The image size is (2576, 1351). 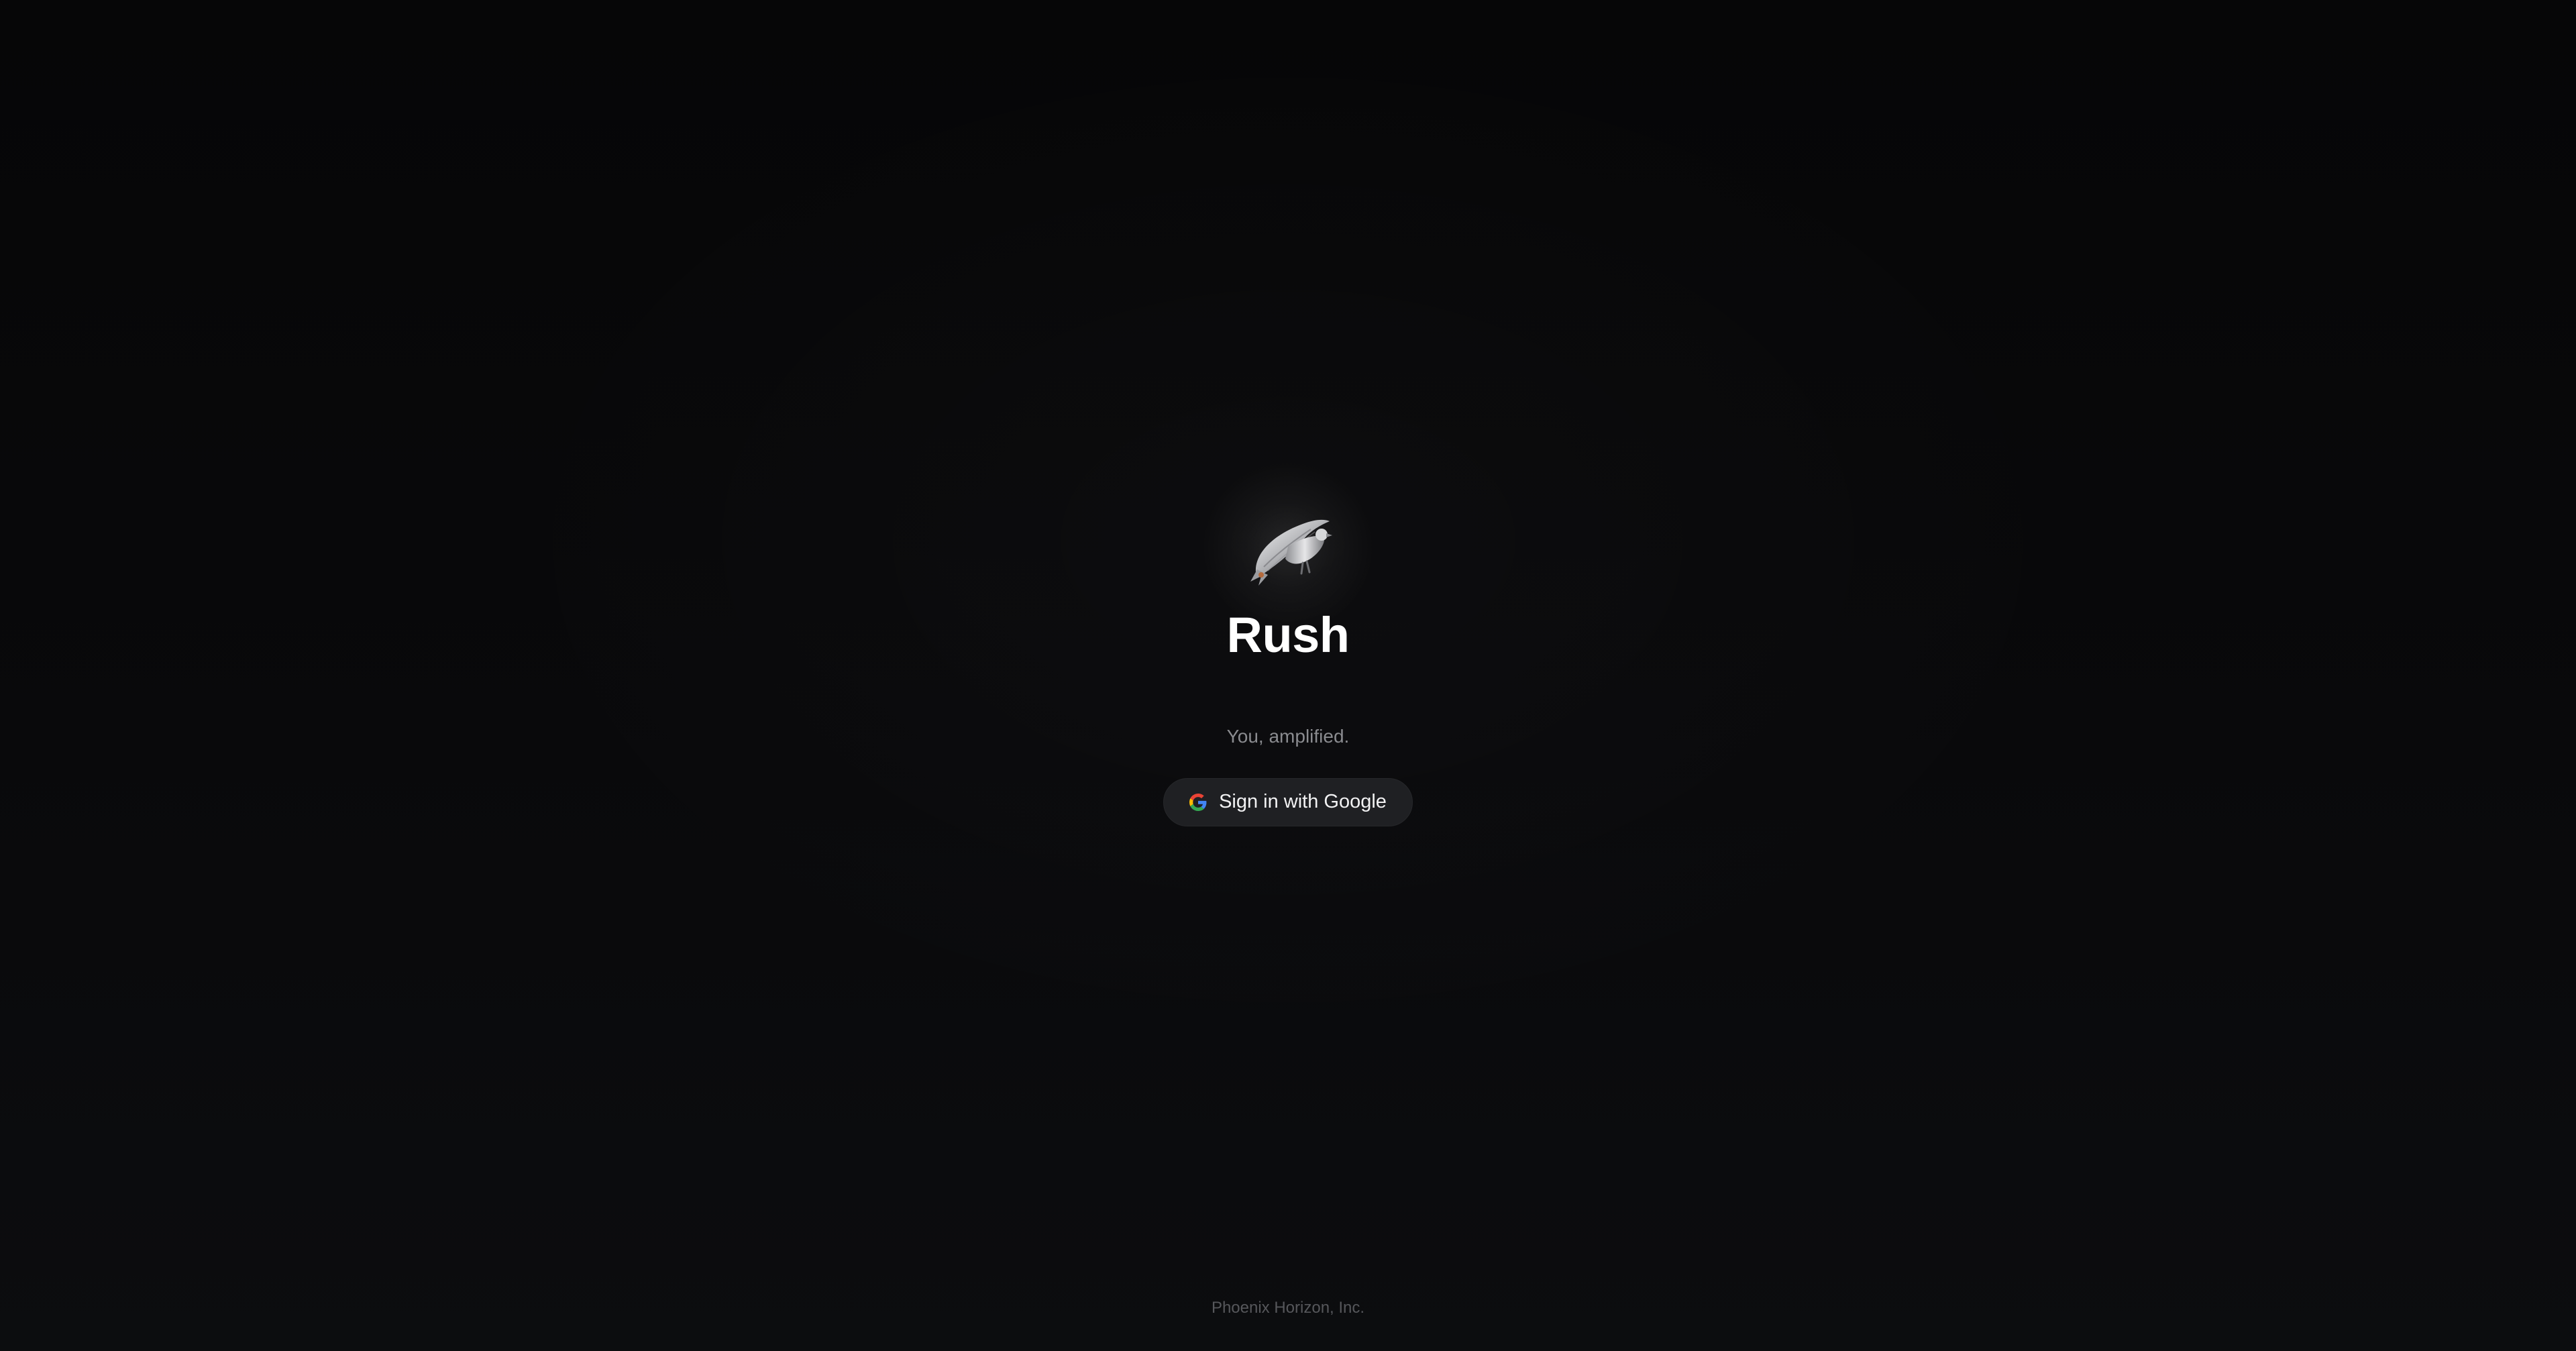 I want to click on google-g-icon, so click(x=1198, y=802).